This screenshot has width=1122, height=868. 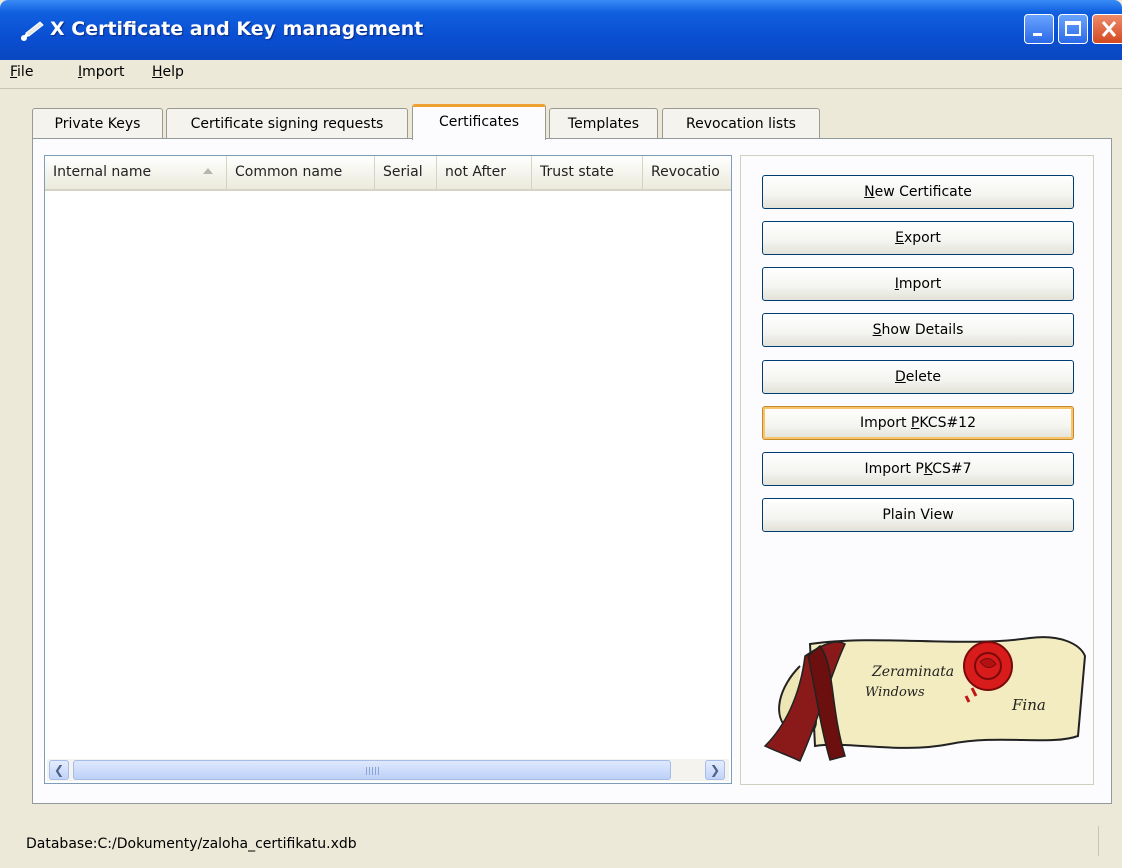 I want to click on column-serial: Serial, so click(x=406, y=172).